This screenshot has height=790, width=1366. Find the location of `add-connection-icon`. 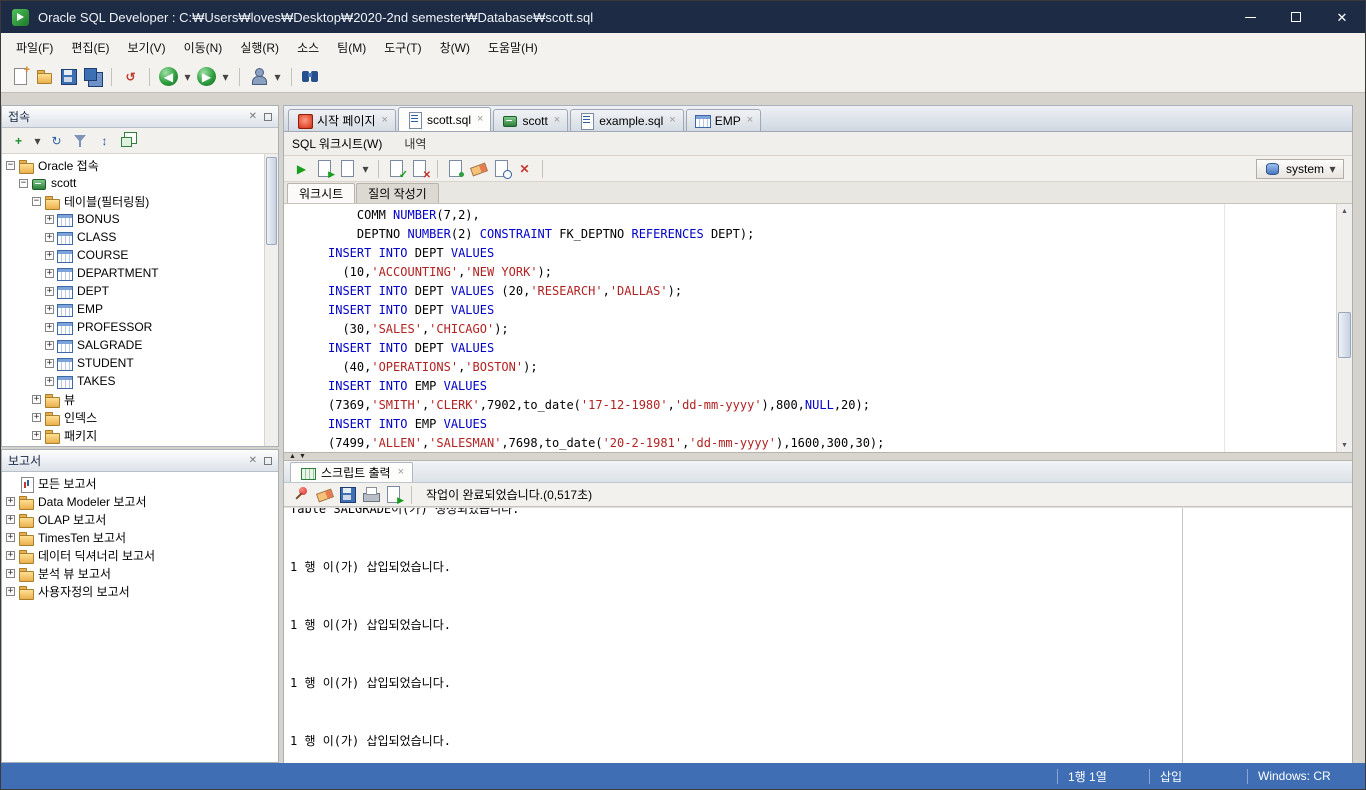

add-connection-icon is located at coordinates (18, 140).